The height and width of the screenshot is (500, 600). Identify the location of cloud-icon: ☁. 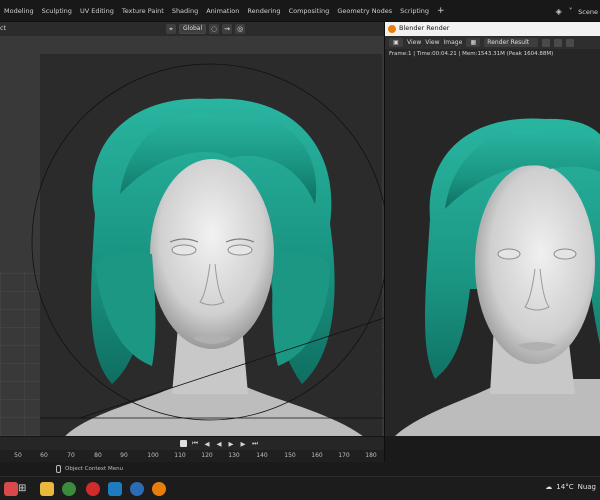
(549, 487).